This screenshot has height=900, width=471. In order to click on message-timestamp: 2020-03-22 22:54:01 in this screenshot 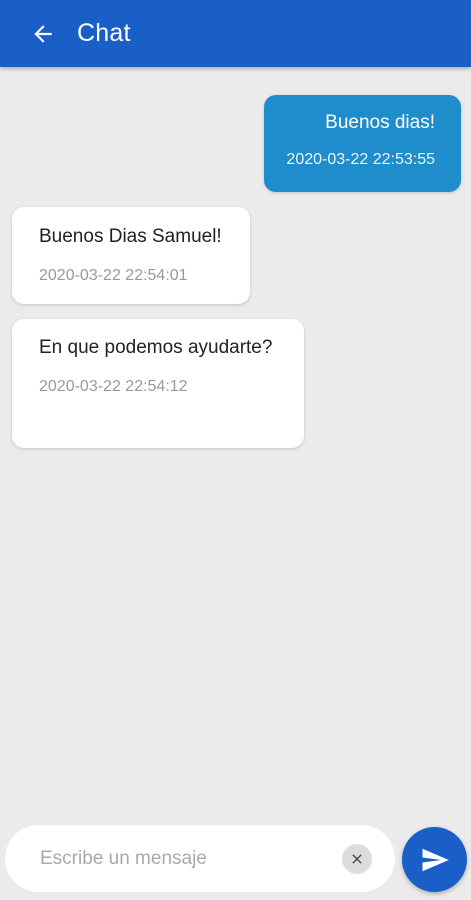, I will do `click(113, 275)`.